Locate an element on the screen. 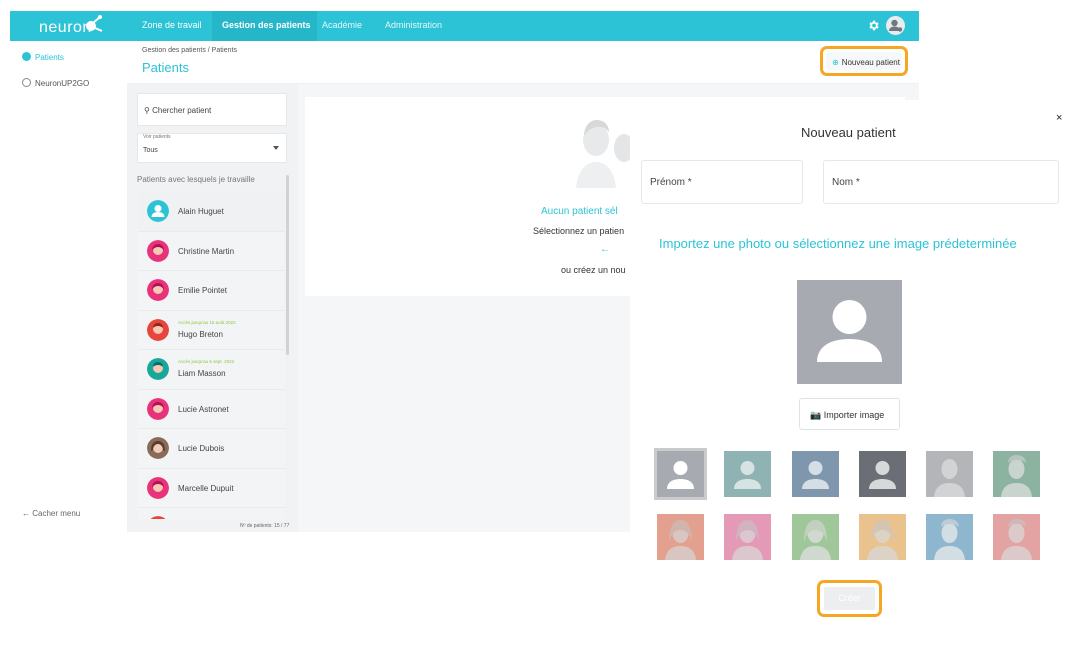  list-item: Marcelle Dupuit is located at coordinates (211, 488).